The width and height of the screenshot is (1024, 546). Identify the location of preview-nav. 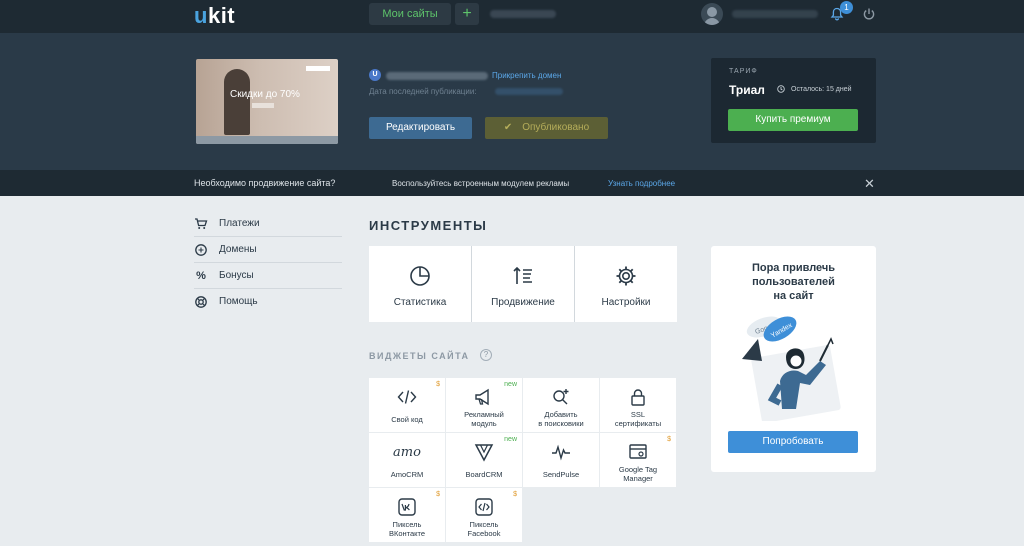
(318, 68).